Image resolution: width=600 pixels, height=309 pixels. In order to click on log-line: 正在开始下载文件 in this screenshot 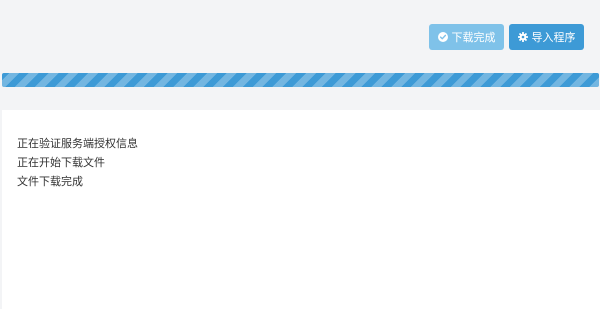, I will do `click(61, 162)`.